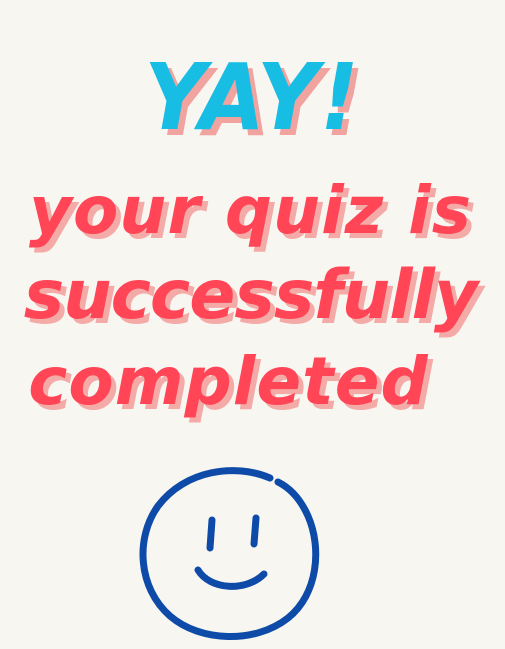 Image resolution: width=505 pixels, height=649 pixels. I want to click on yay-heading: YAY!, so click(252, 97).